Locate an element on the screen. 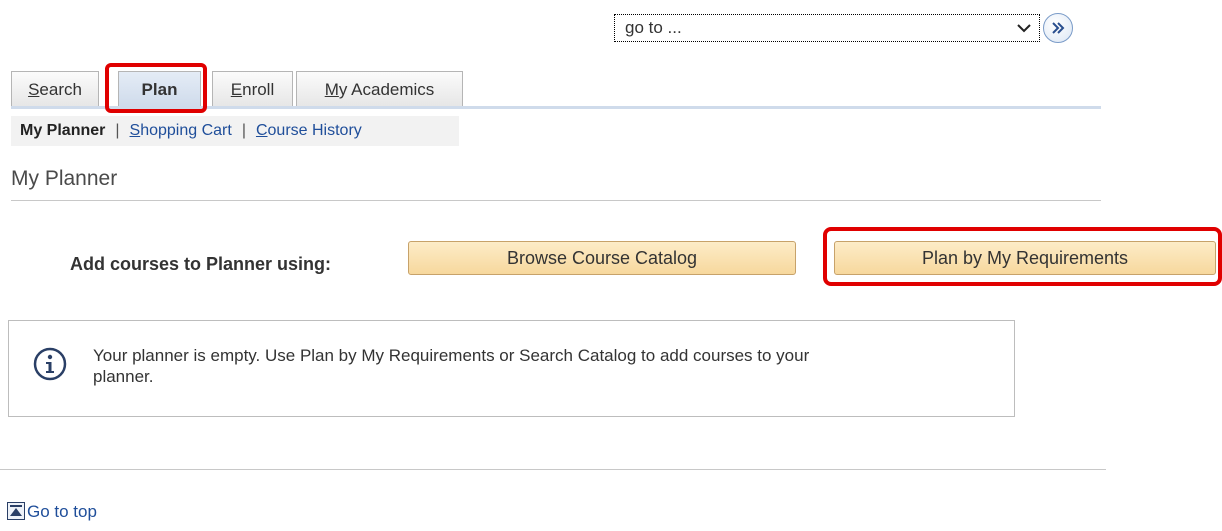  subnav-shopping-cart-link: Shopping Cart is located at coordinates (181, 131).